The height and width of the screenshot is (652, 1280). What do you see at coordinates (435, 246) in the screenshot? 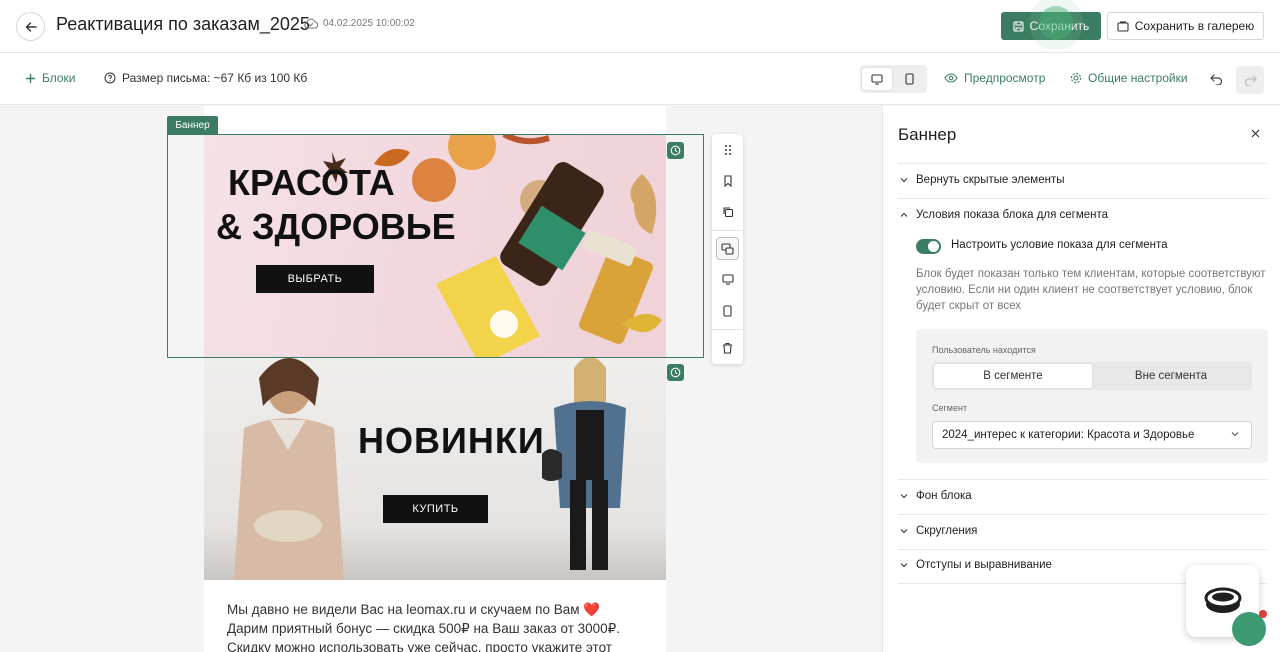
I see `selected-block-frame` at bounding box center [435, 246].